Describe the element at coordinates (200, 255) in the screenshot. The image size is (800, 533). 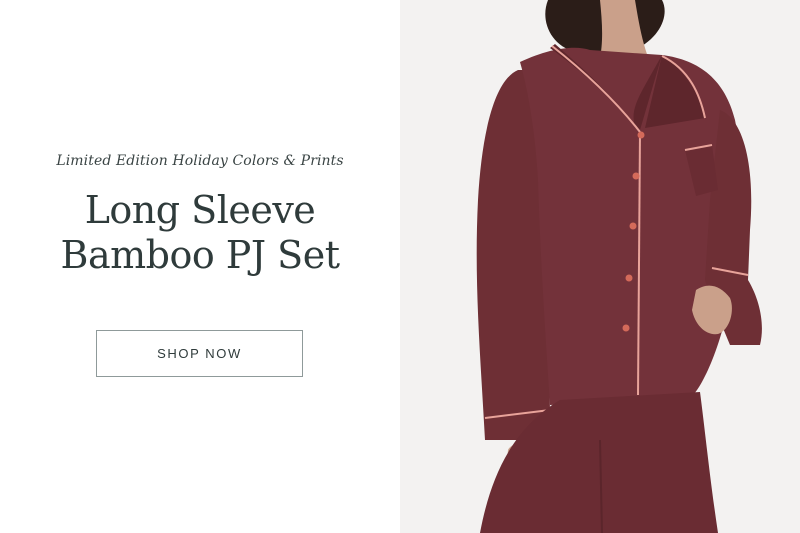
I see `promo-title-line-2: Bamboo PJ Set` at that location.